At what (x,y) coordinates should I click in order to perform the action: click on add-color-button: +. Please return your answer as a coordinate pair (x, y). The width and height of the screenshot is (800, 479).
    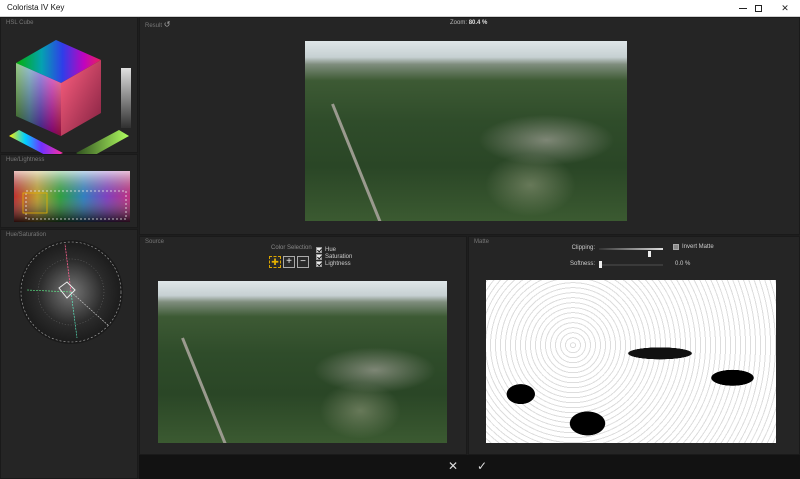
    Looking at the image, I should click on (289, 262).